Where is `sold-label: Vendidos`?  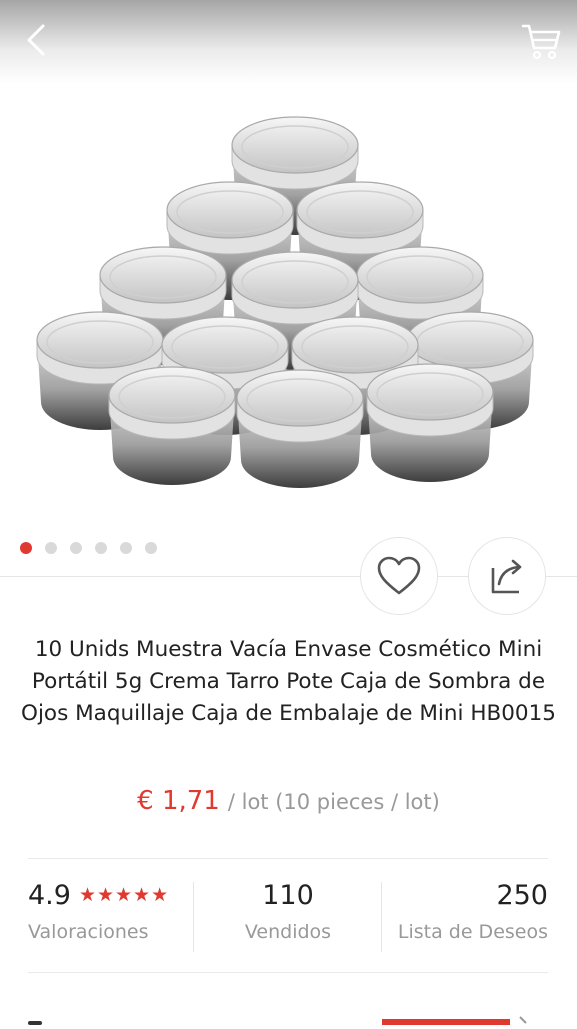 sold-label: Vendidos is located at coordinates (288, 932).